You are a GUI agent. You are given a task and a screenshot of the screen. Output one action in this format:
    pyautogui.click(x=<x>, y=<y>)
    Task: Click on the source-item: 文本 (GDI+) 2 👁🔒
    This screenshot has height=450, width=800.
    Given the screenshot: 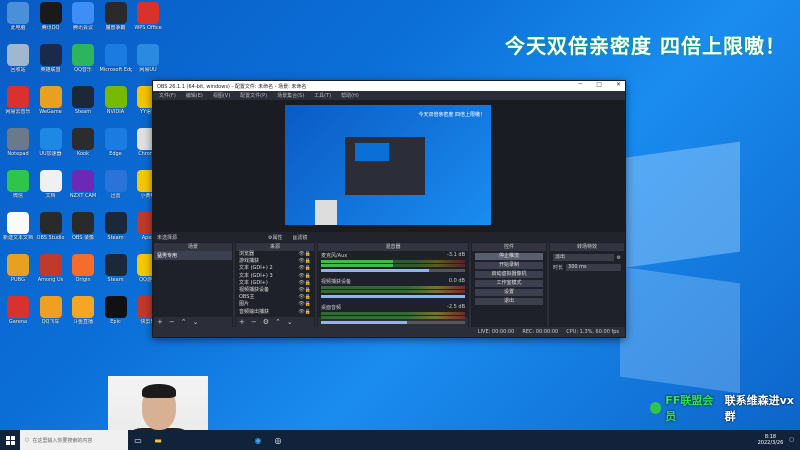 What is the action you would take?
    pyautogui.click(x=275, y=268)
    